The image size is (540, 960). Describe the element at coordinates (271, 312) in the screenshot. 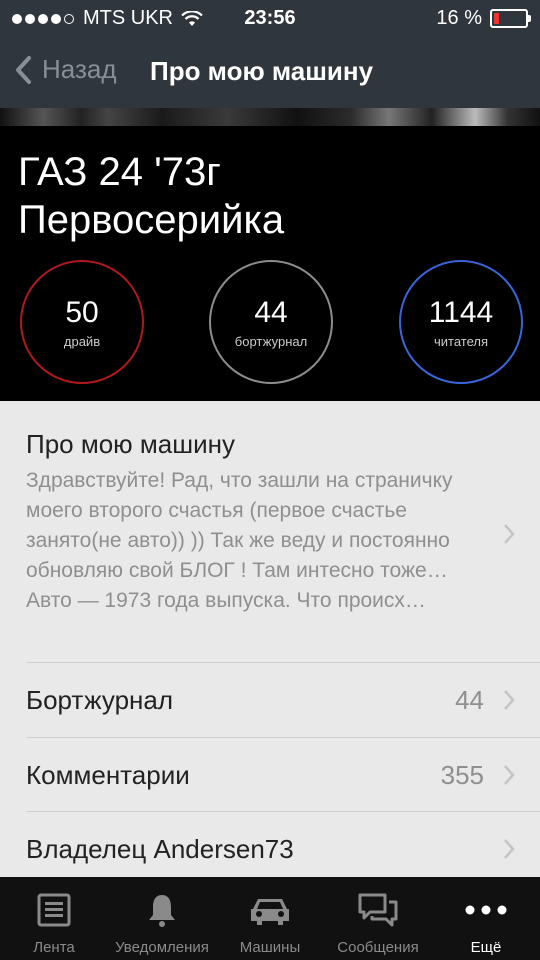

I see `stat-value: 44` at that location.